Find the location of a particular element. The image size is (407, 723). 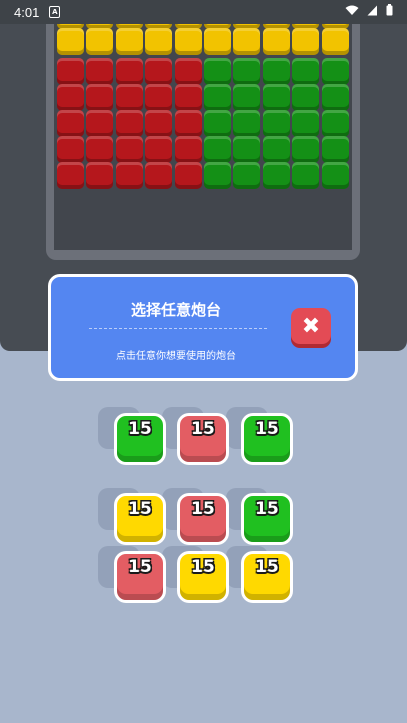

turret-top-1: 15 is located at coordinates (140, 439).